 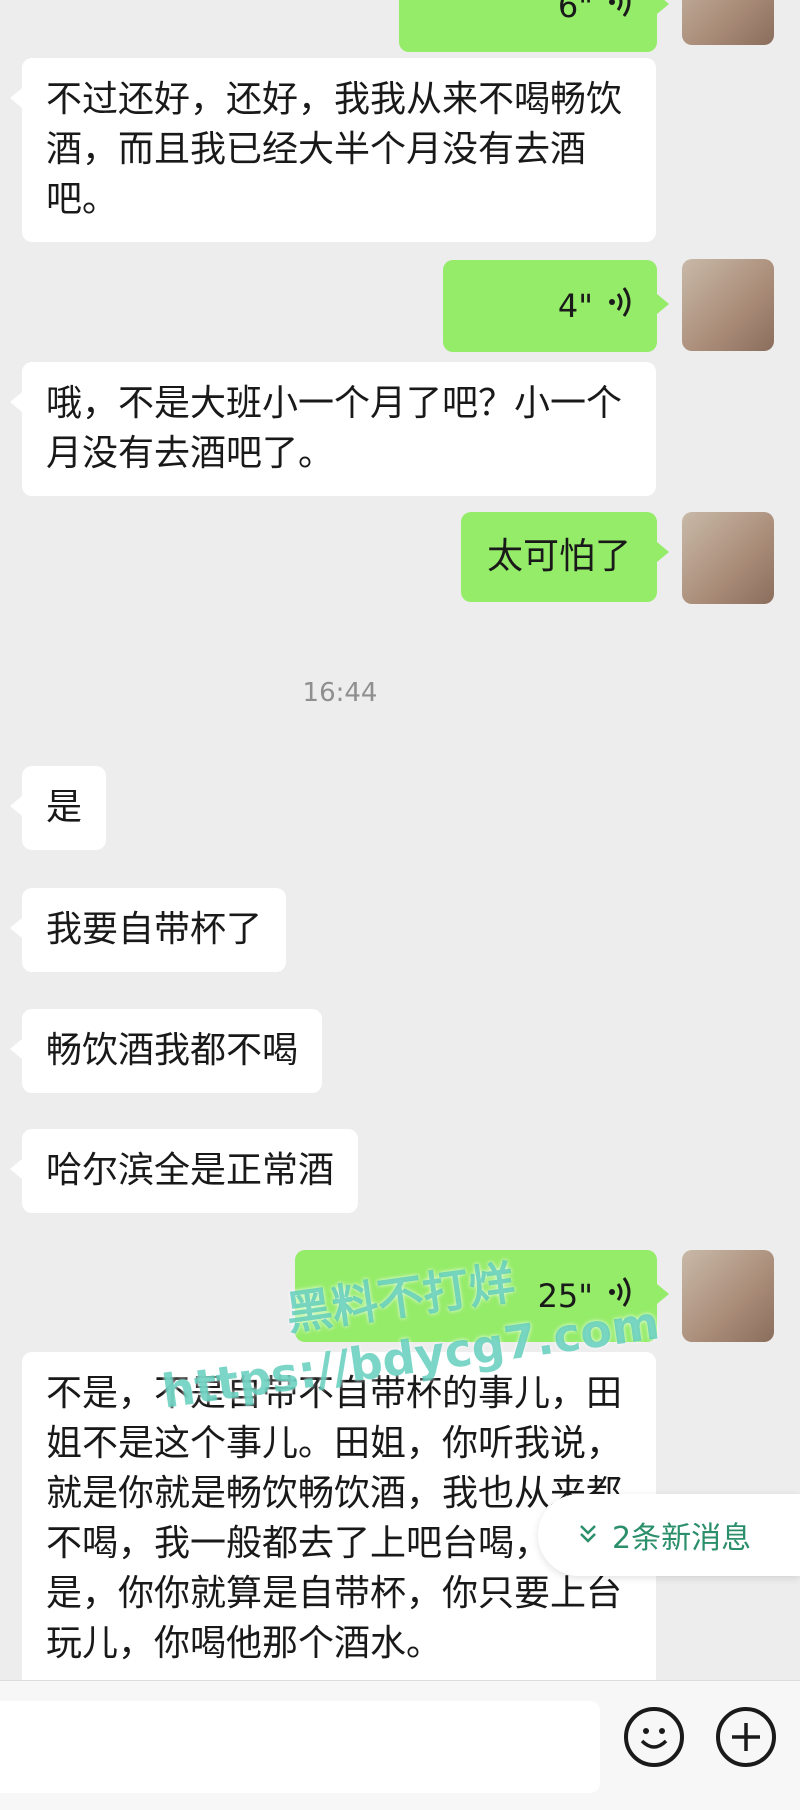 What do you see at coordinates (172, 1050) in the screenshot?
I see `message-text: 畅饮酒我都不喝` at bounding box center [172, 1050].